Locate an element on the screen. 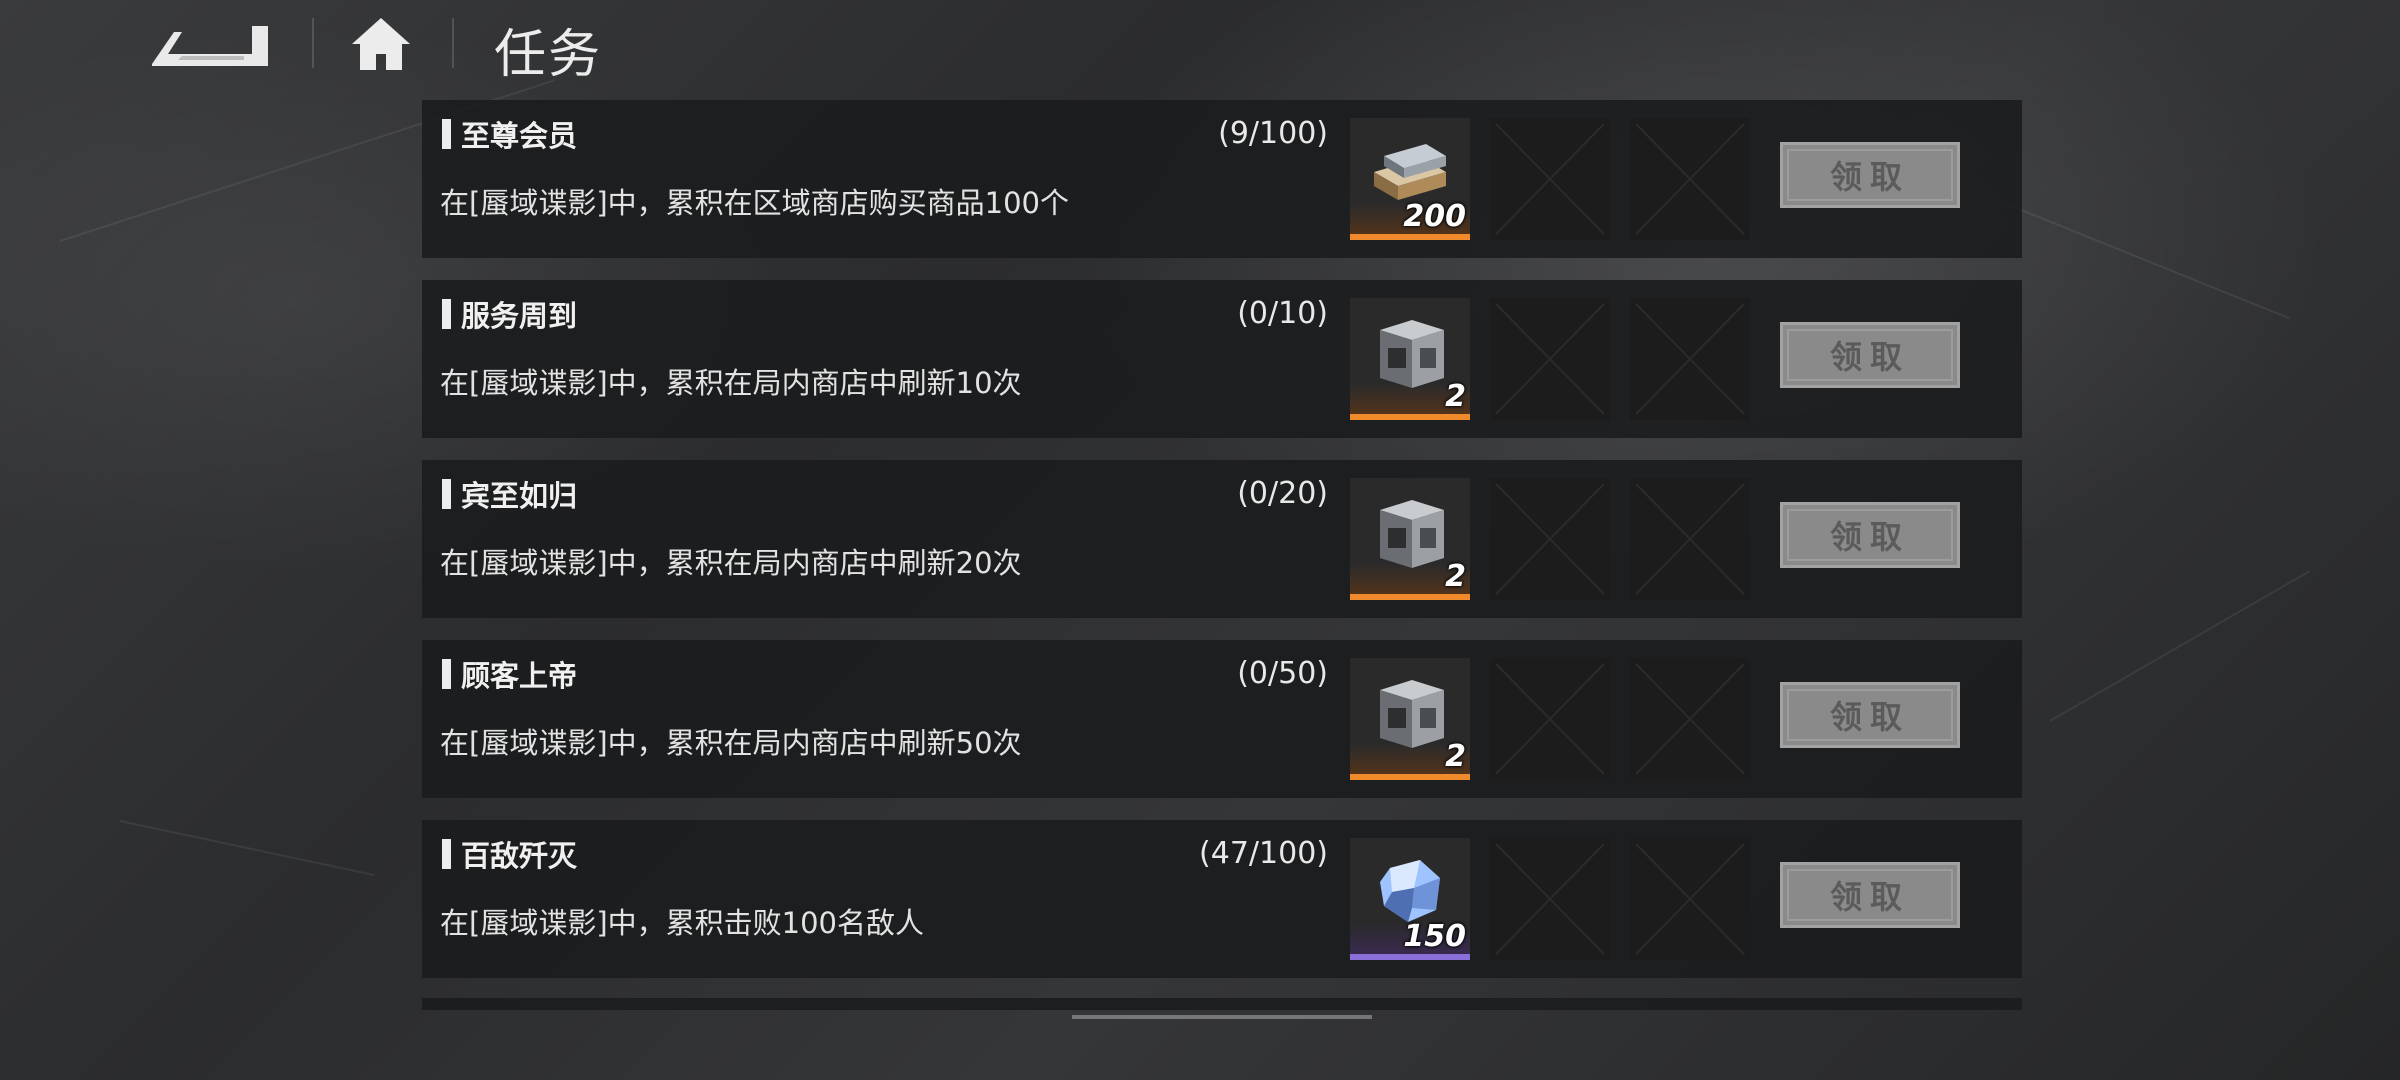 The image size is (2400, 1080). task-progress: (9/100) is located at coordinates (1273, 133).